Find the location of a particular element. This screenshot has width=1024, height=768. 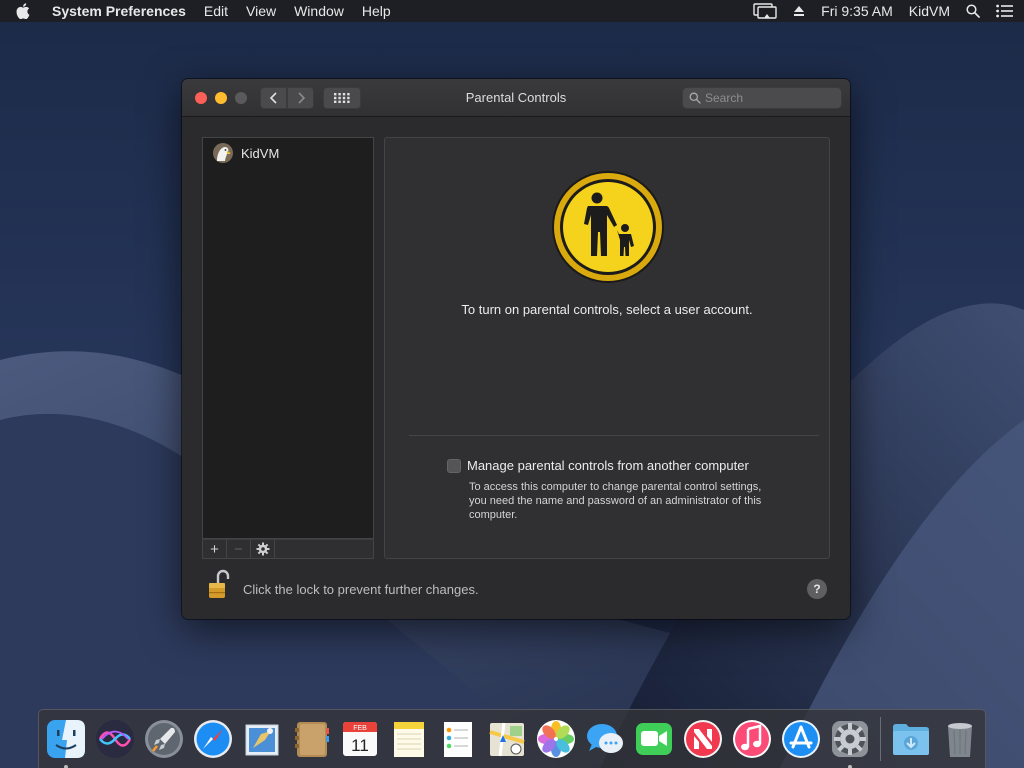

calendar-icon: FEB 11 is located at coordinates (360, 739).